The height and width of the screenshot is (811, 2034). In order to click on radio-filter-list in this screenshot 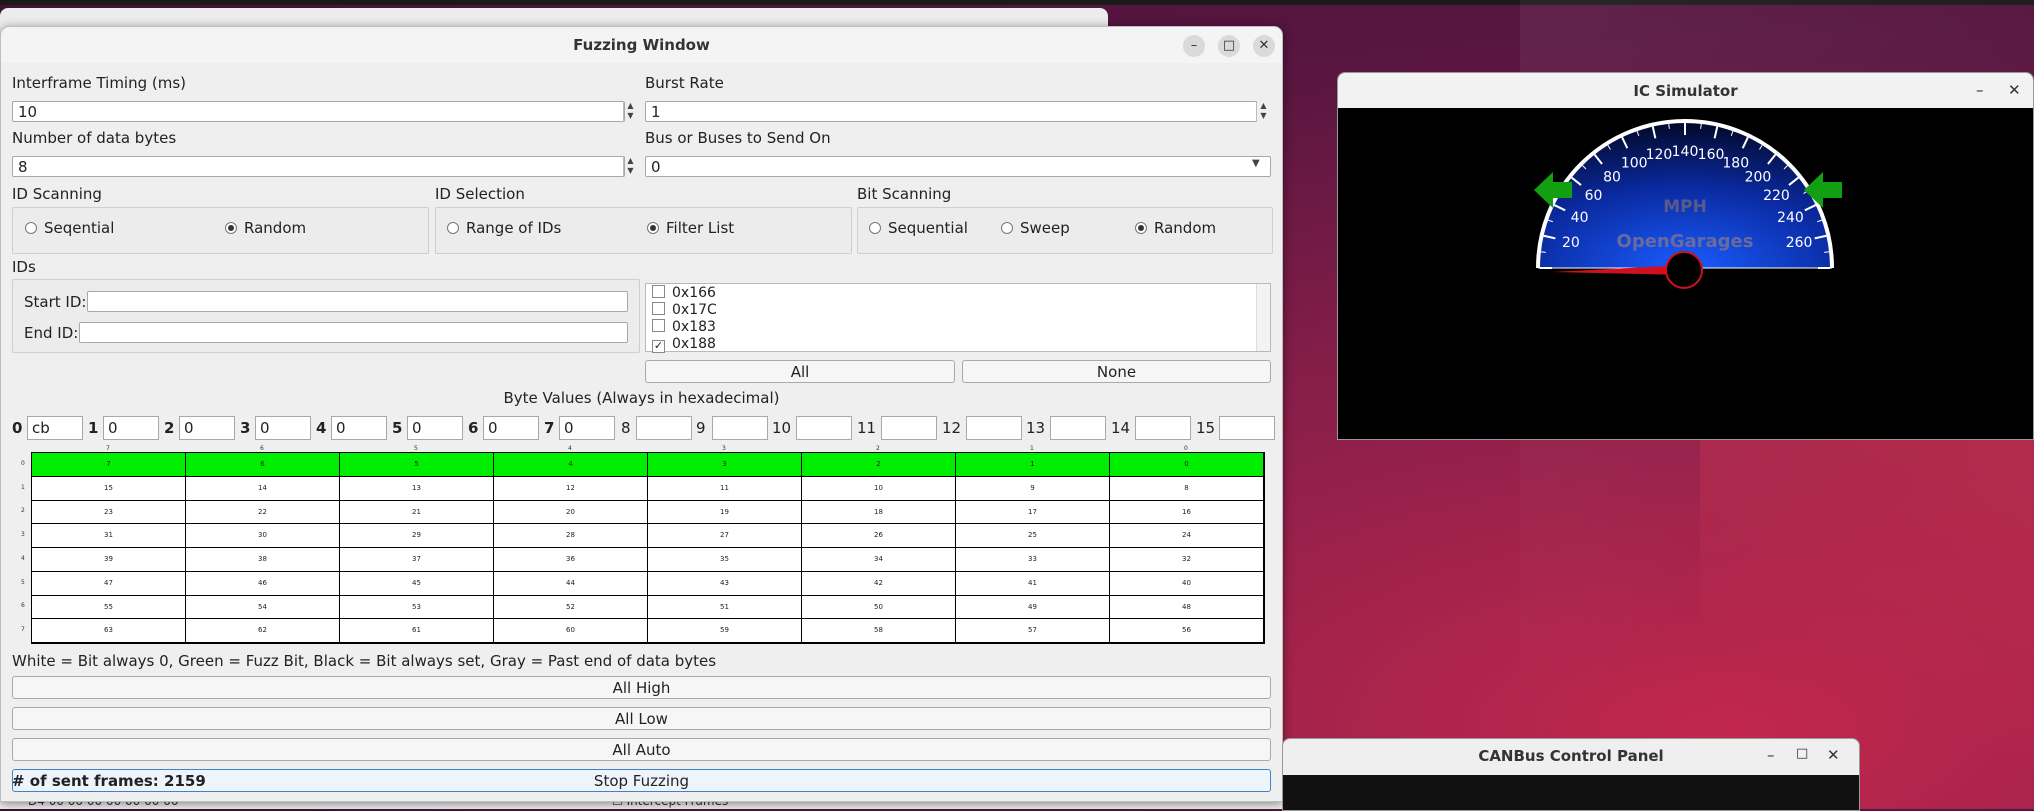, I will do `click(653, 228)`.